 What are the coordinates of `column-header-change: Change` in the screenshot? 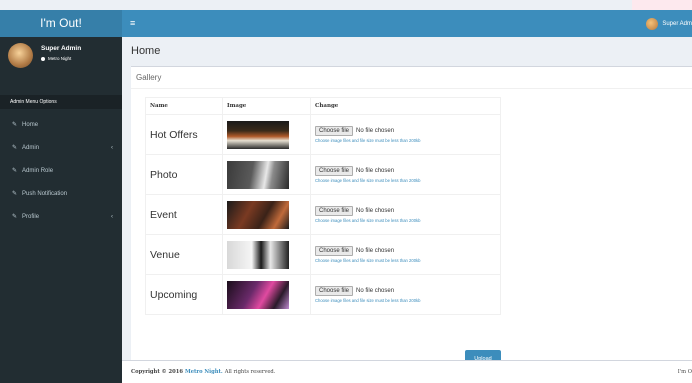 It's located at (405, 106).